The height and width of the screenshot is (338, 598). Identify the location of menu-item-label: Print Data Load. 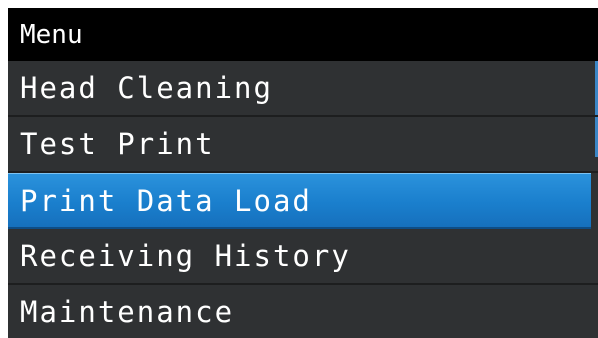
(166, 200).